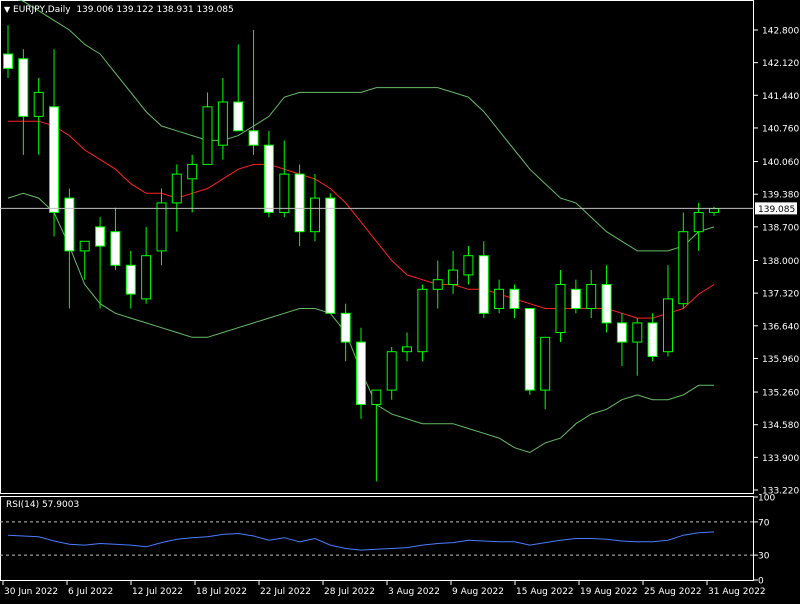 Image resolution: width=800 pixels, height=604 pixels. I want to click on price-tick-label: 135.960, so click(780, 360).